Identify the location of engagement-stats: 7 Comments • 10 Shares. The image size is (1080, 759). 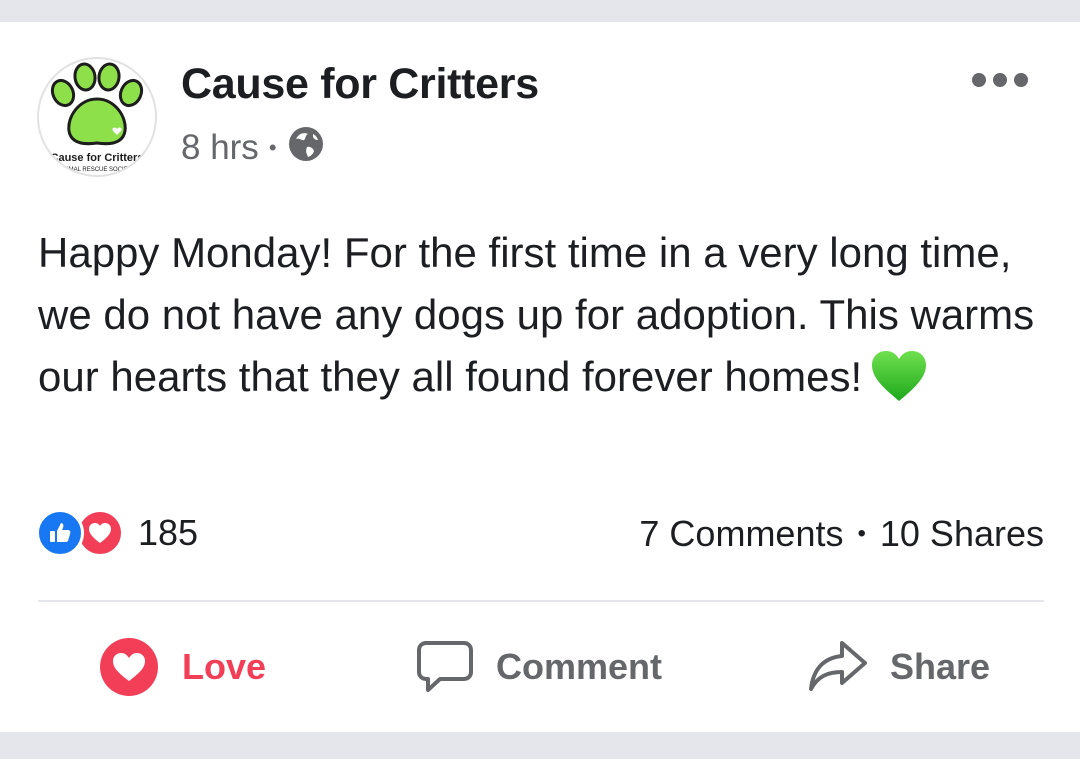
(841, 534).